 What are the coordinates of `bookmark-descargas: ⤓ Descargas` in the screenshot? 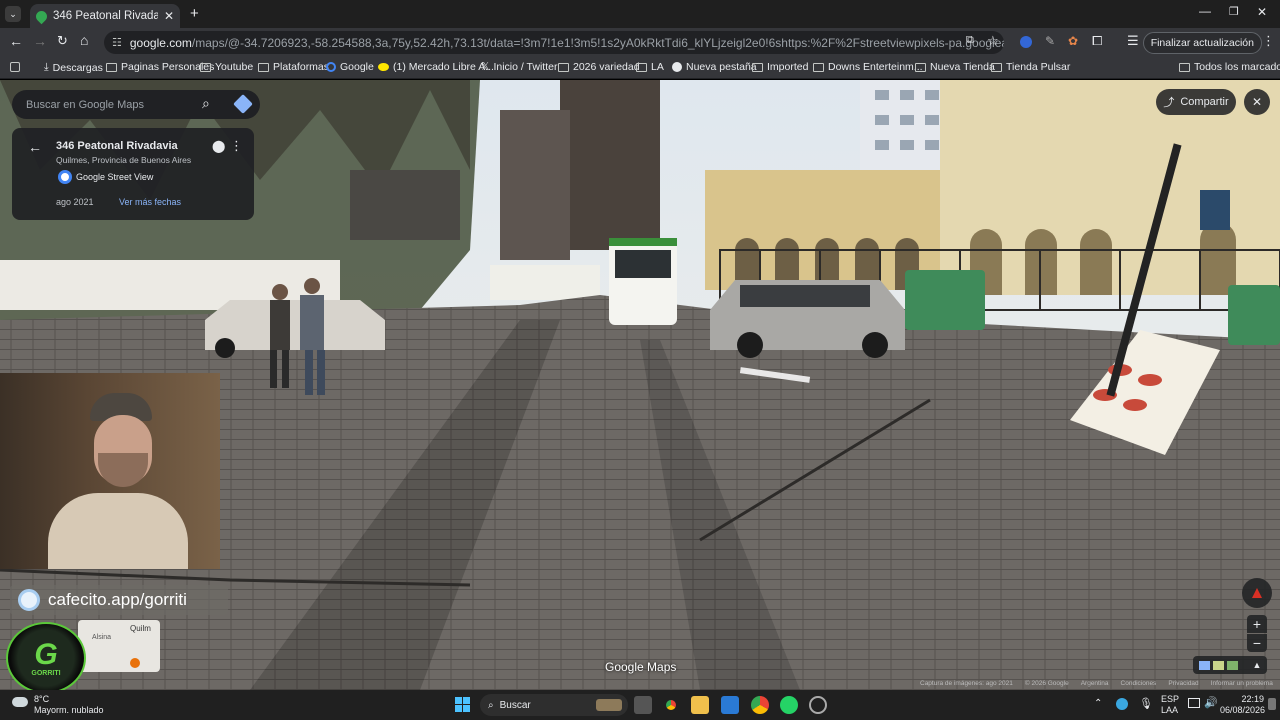 It's located at (73, 67).